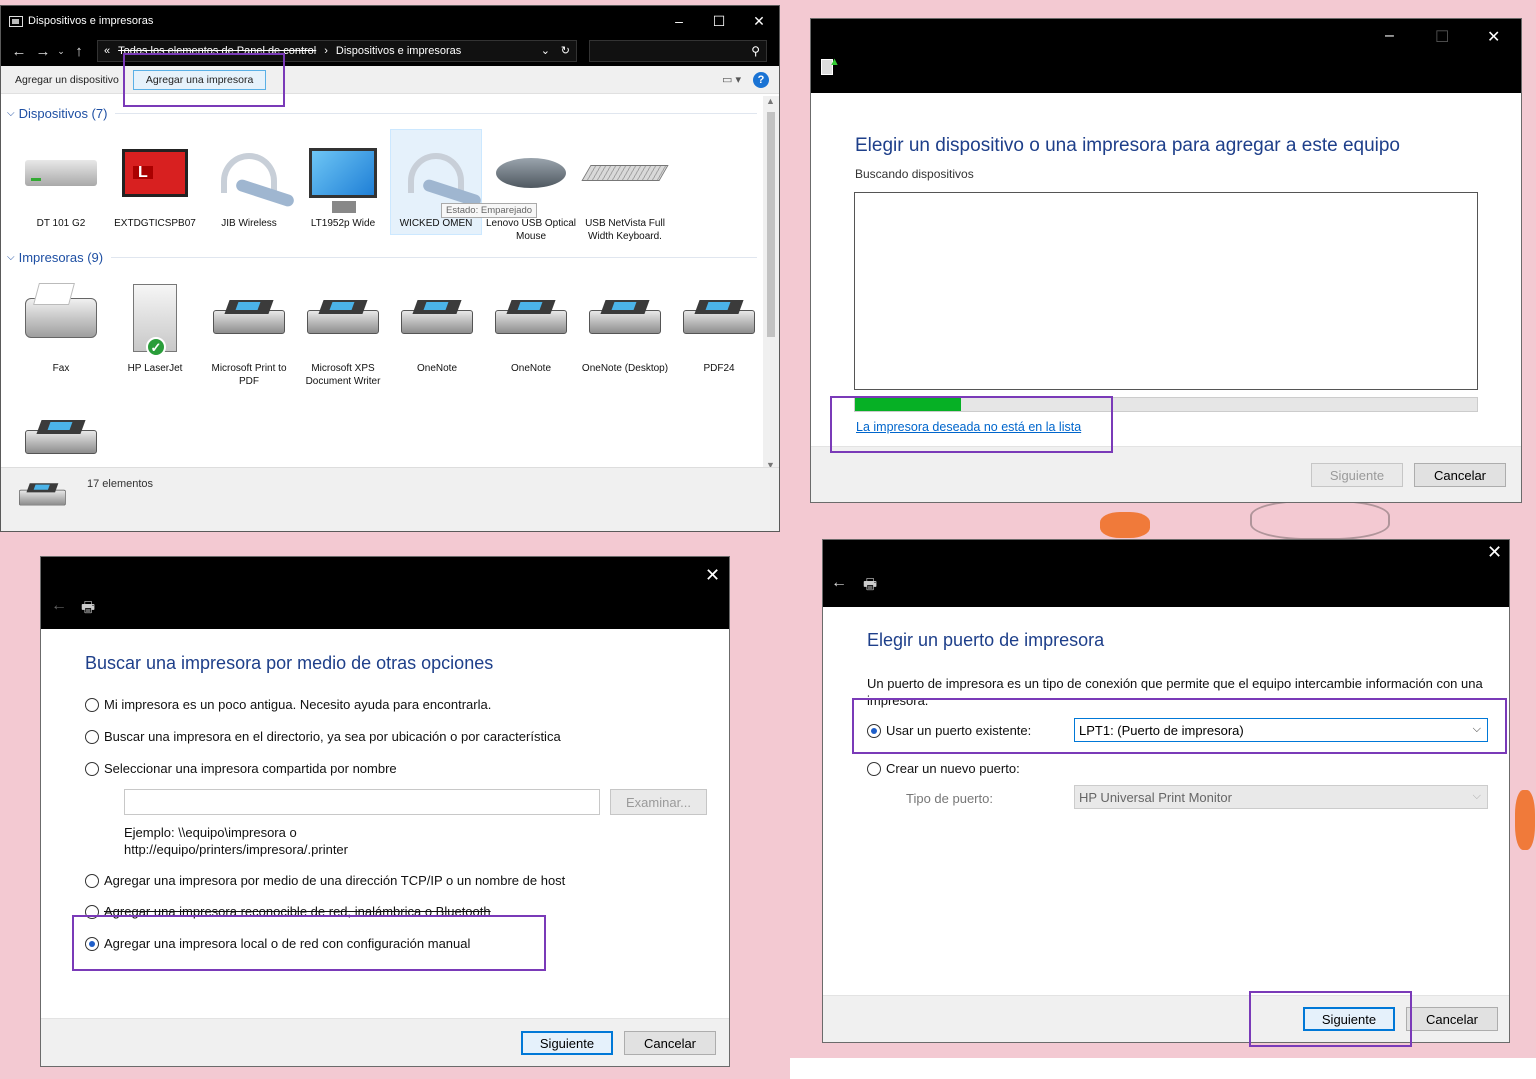 This screenshot has height=1079, width=1536. What do you see at coordinates (343, 375) in the screenshot?
I see `printer-label: Microsoft XPS Document Writer` at bounding box center [343, 375].